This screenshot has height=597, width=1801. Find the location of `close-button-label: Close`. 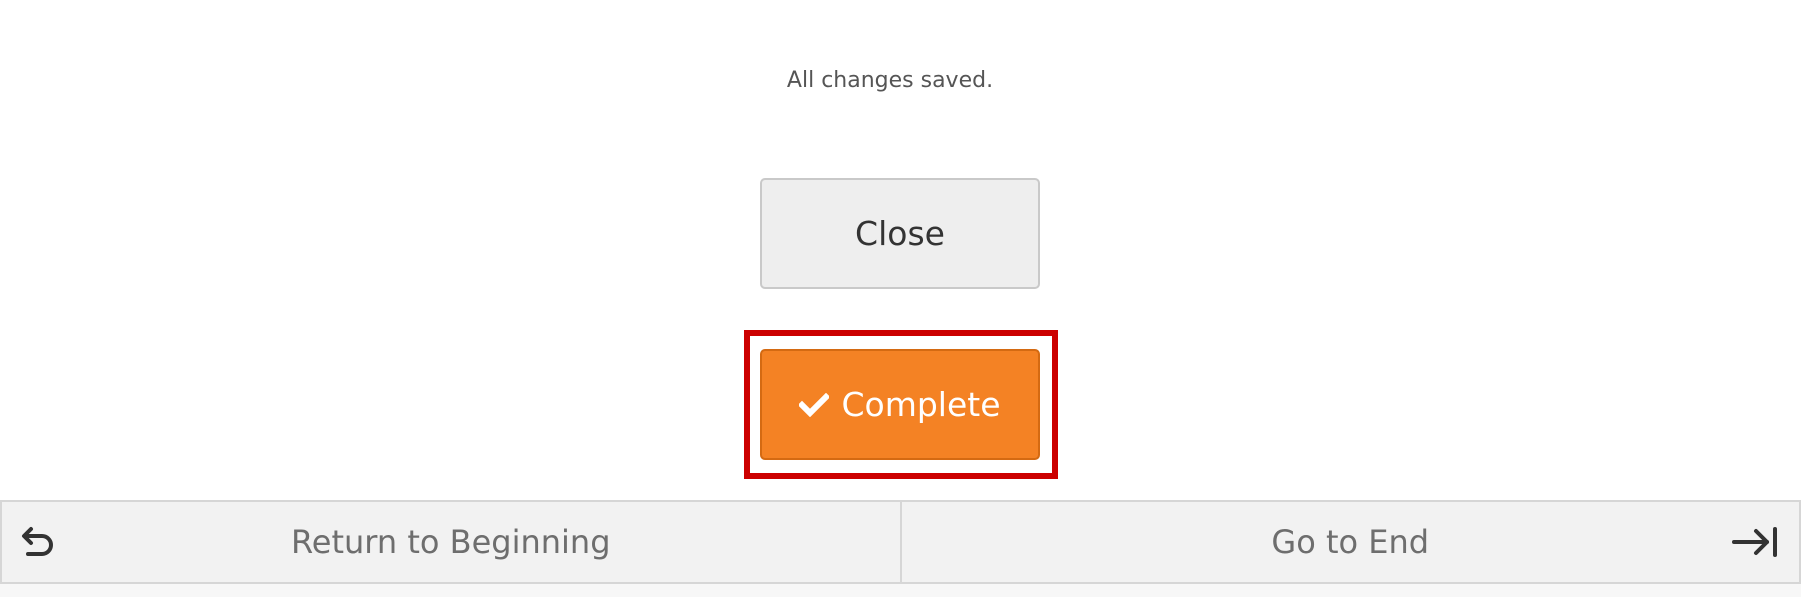

close-button-label: Close is located at coordinates (900, 233).